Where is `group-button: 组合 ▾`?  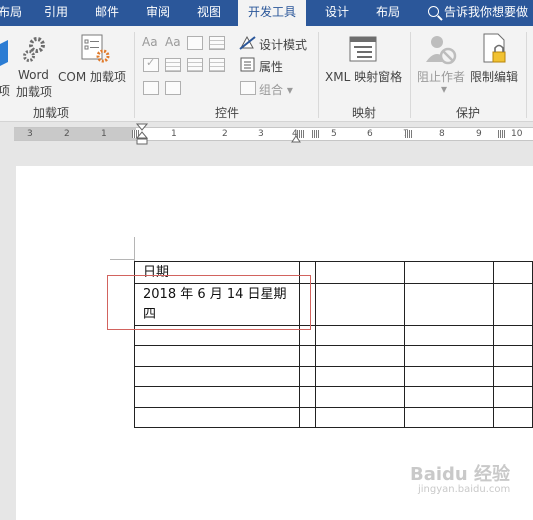 group-button: 组合 ▾ is located at coordinates (276, 89).